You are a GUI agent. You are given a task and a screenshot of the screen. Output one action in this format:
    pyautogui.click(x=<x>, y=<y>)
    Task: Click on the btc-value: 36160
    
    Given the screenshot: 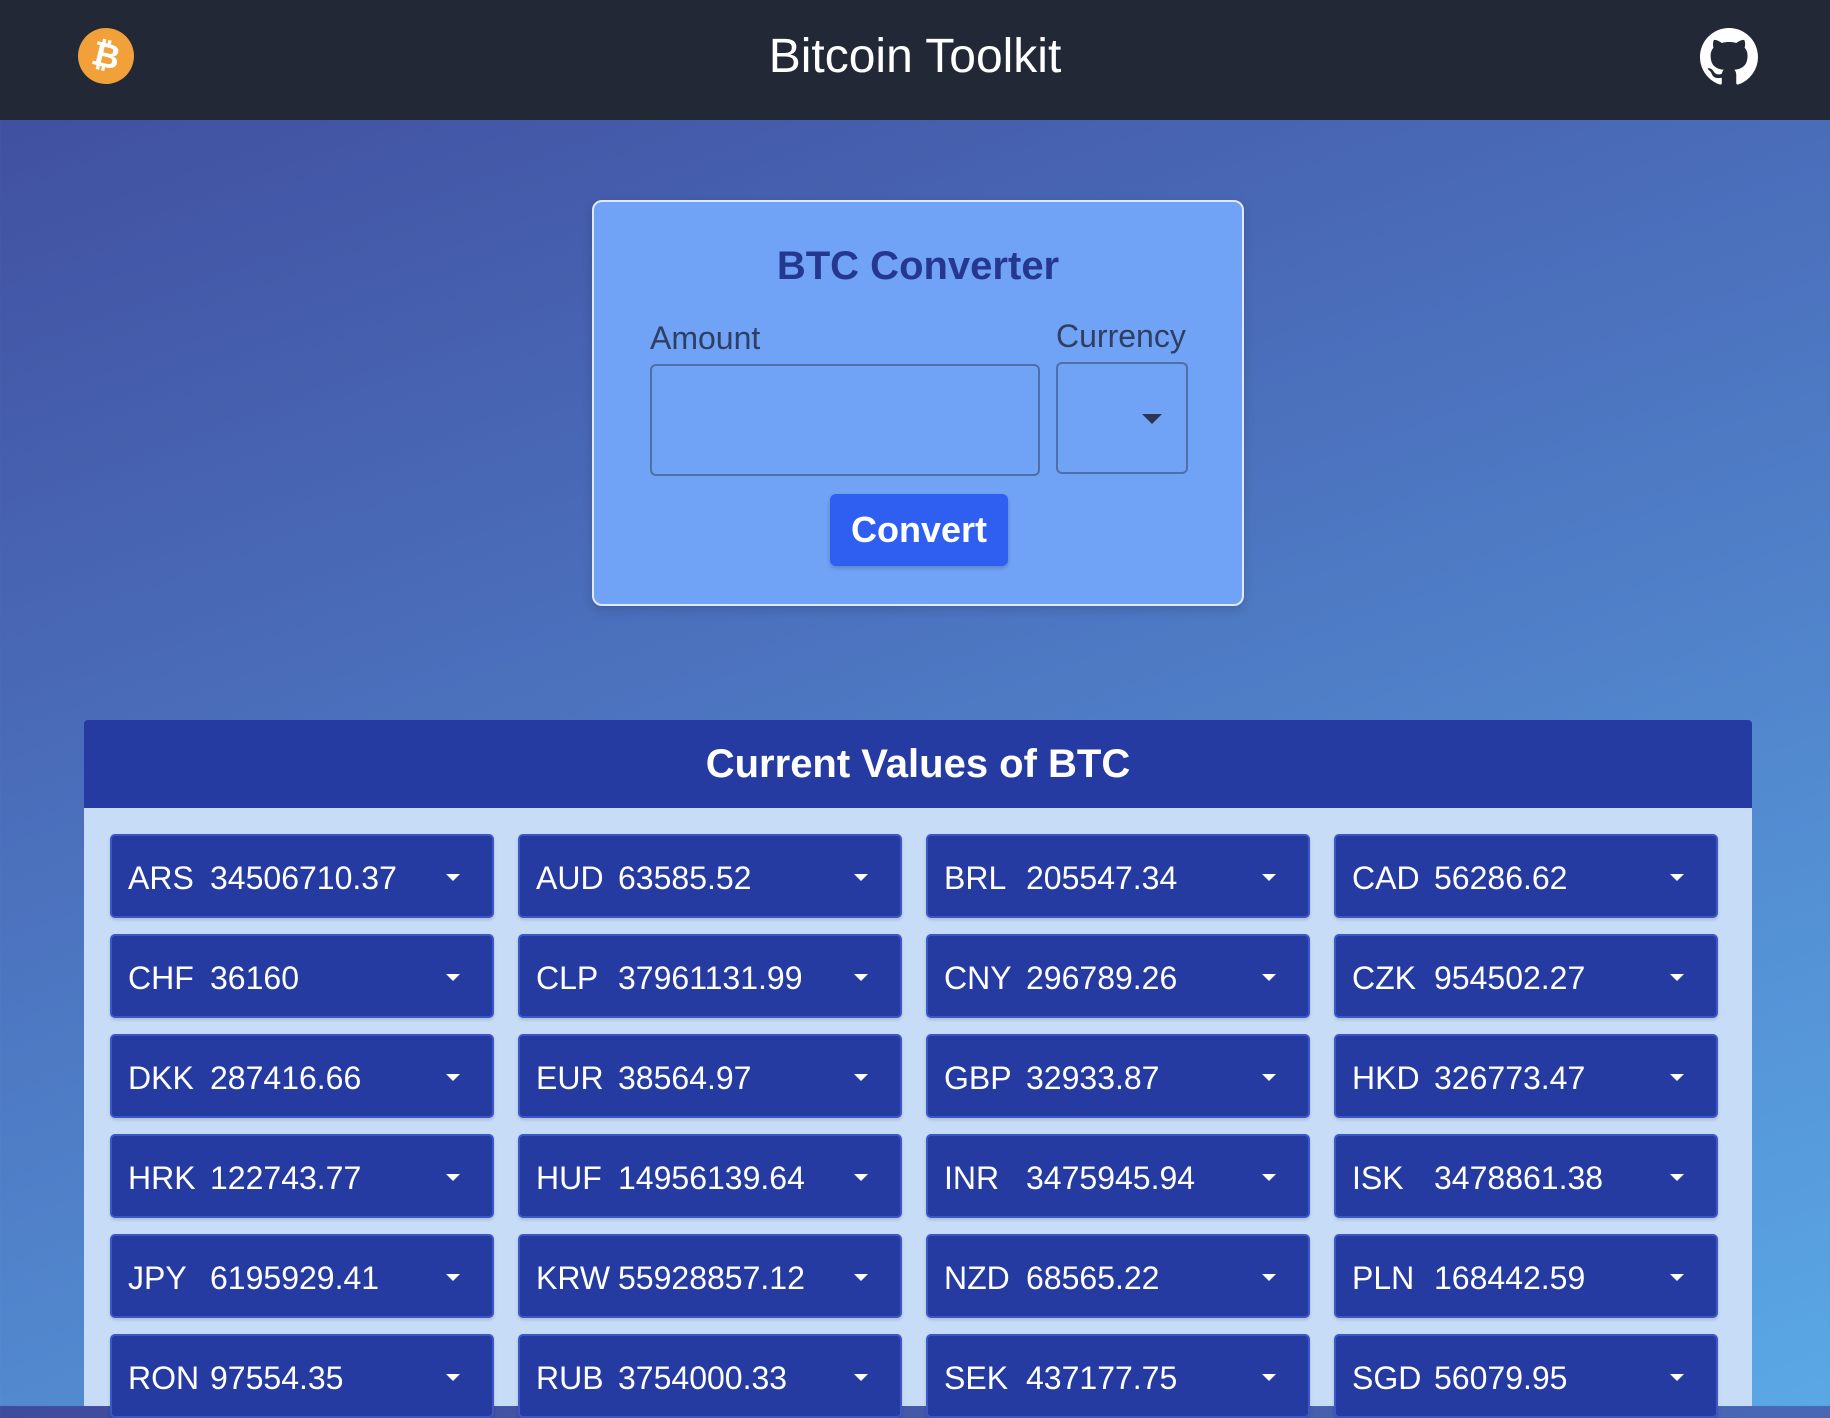 What is the action you would take?
    pyautogui.click(x=254, y=978)
    